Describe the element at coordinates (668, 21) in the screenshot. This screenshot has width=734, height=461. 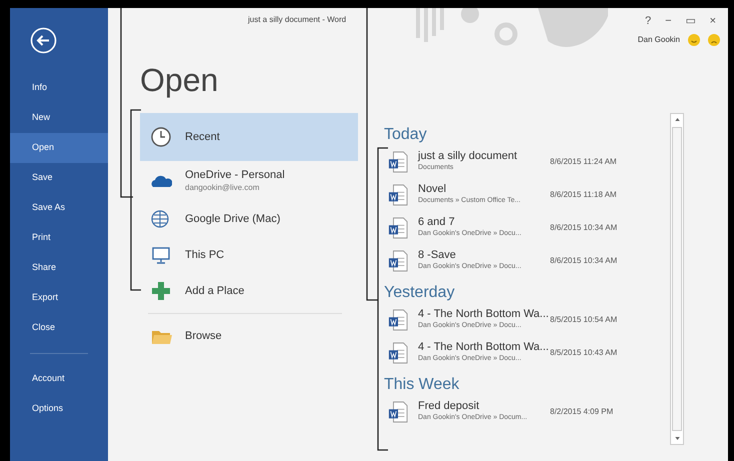
I see `minimize-button: −` at that location.